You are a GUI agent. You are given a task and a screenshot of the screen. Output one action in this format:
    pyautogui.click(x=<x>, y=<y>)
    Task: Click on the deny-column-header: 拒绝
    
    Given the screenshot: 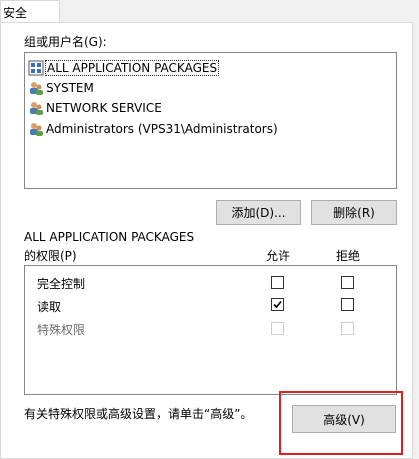 What is the action you would take?
    pyautogui.click(x=348, y=256)
    